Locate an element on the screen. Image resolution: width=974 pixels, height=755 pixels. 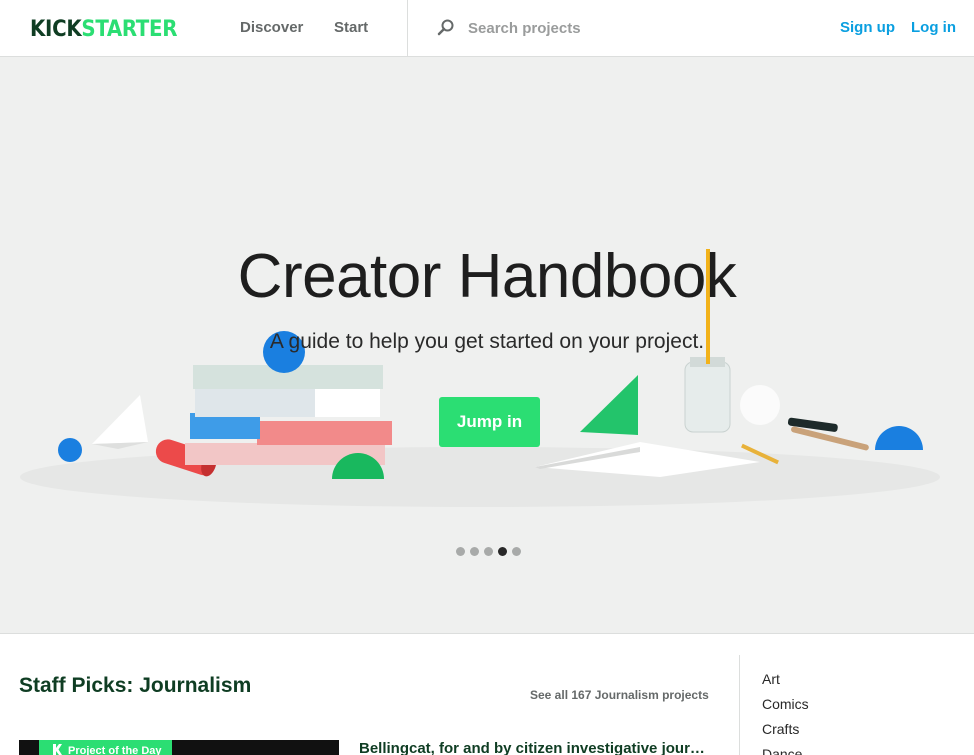
category-comics: Comics is located at coordinates (785, 704).